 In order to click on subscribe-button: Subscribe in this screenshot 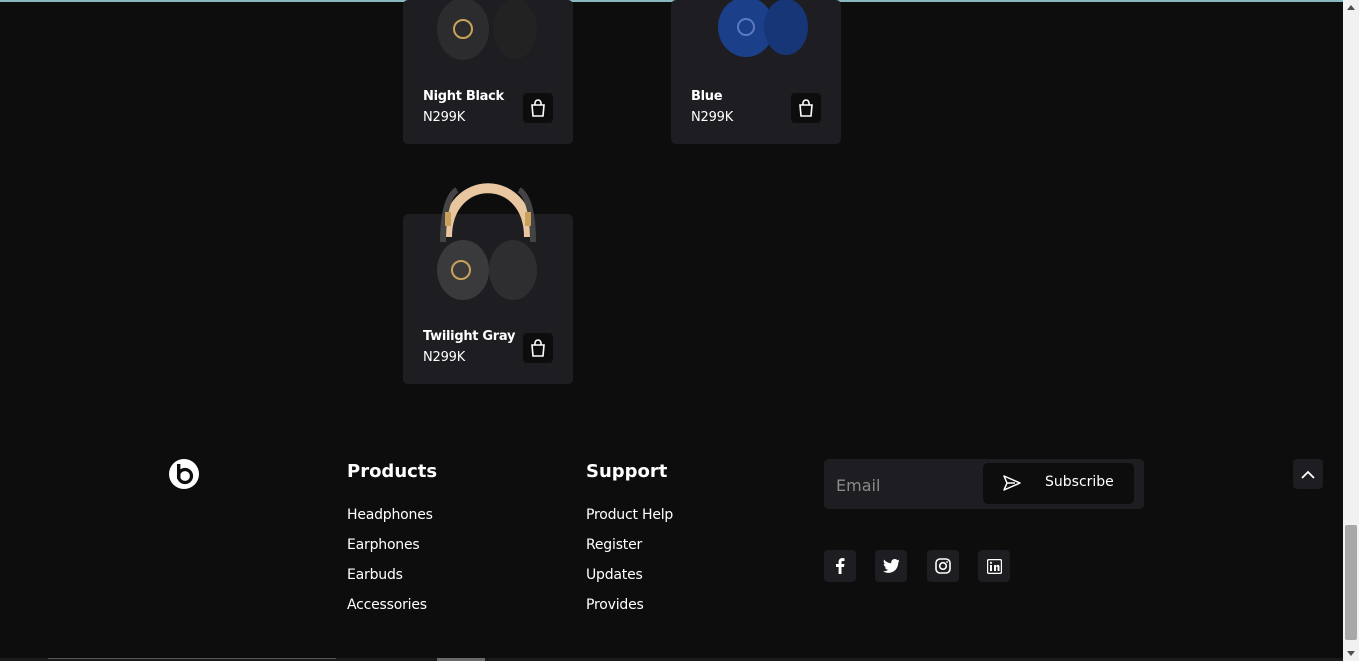, I will do `click(1058, 483)`.